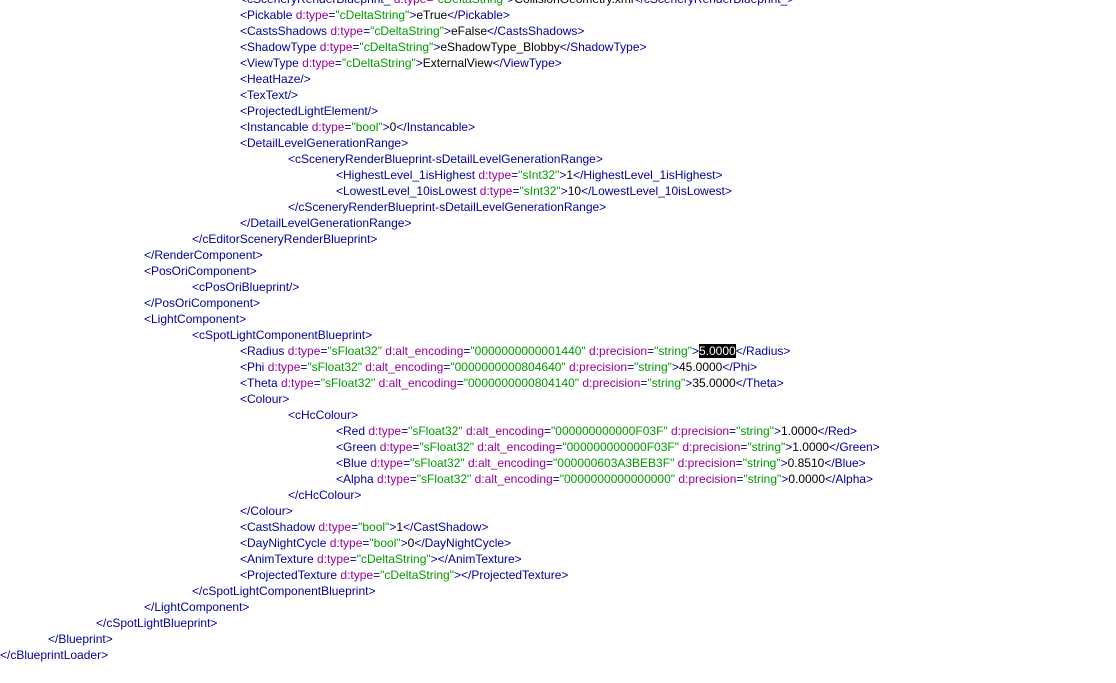 Image resolution: width=1116 pixels, height=683 pixels. I want to click on xml-text-token: eTrue, so click(432, 15).